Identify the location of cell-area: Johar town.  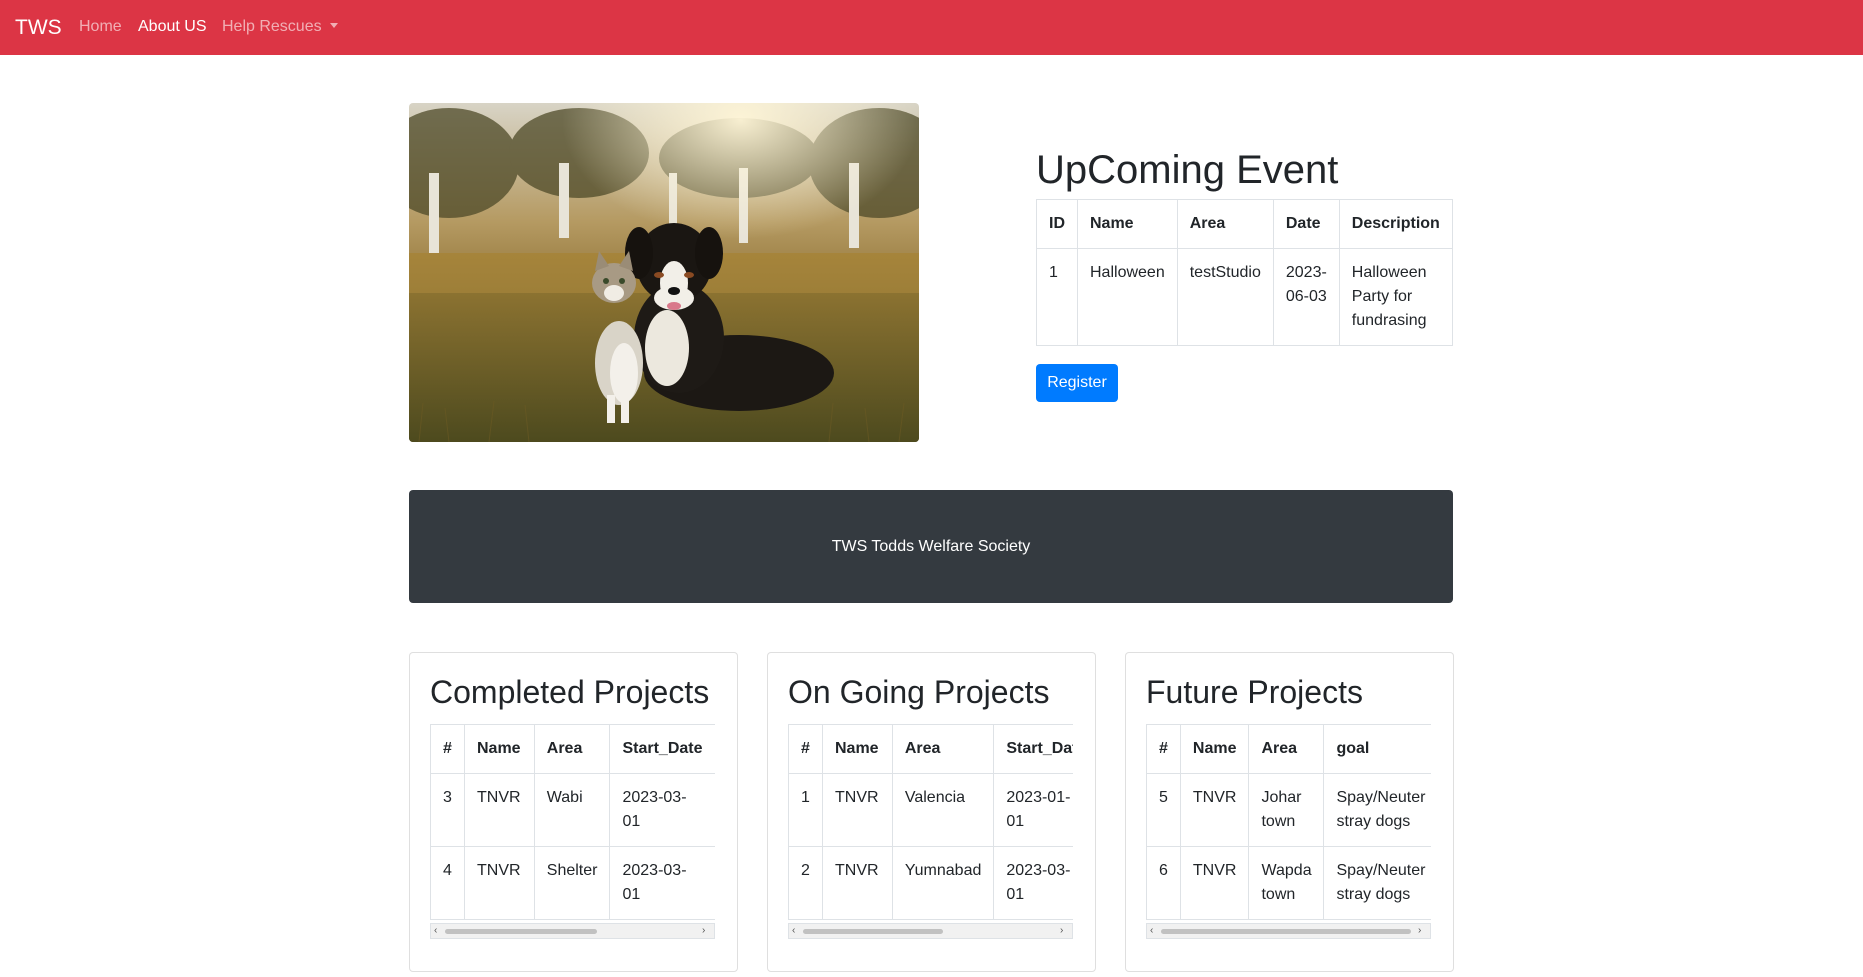
(1286, 810).